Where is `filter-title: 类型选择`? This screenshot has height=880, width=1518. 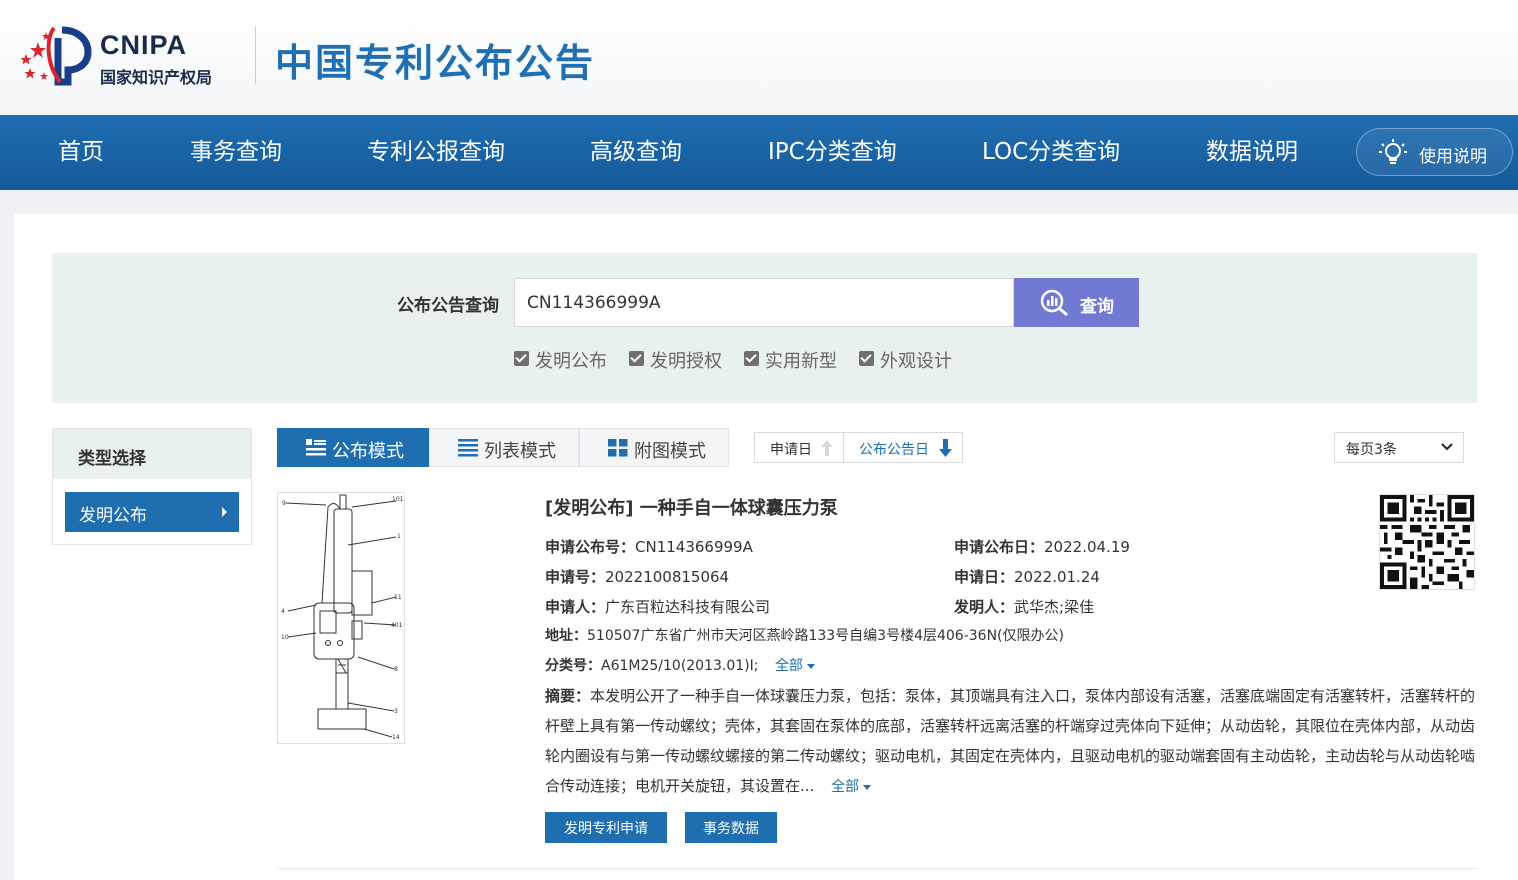
filter-title: 类型选择 is located at coordinates (112, 459).